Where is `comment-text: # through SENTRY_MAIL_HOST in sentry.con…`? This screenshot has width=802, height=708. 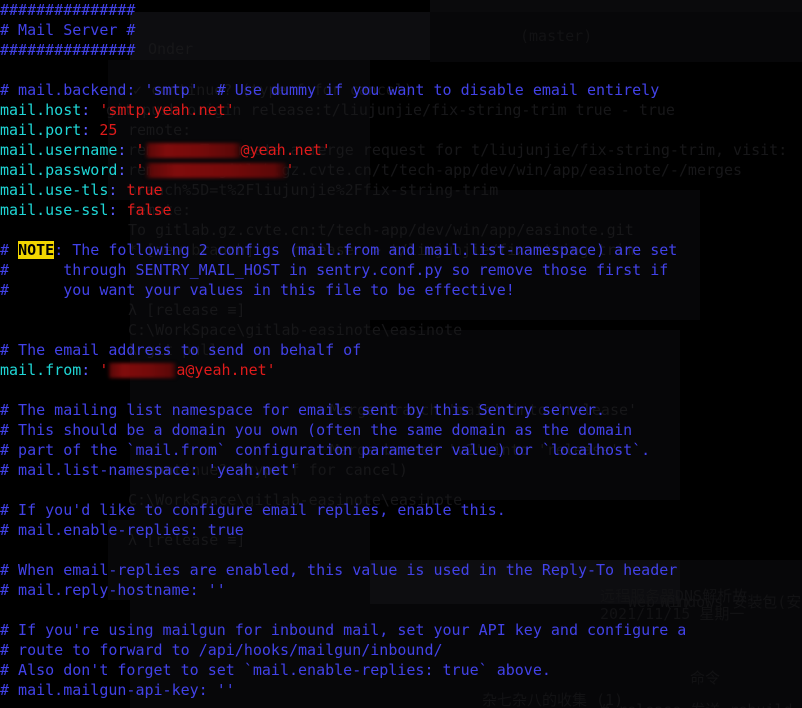
comment-text: # through SENTRY_MAIL_HOST in sentry.con… is located at coordinates (334, 270).